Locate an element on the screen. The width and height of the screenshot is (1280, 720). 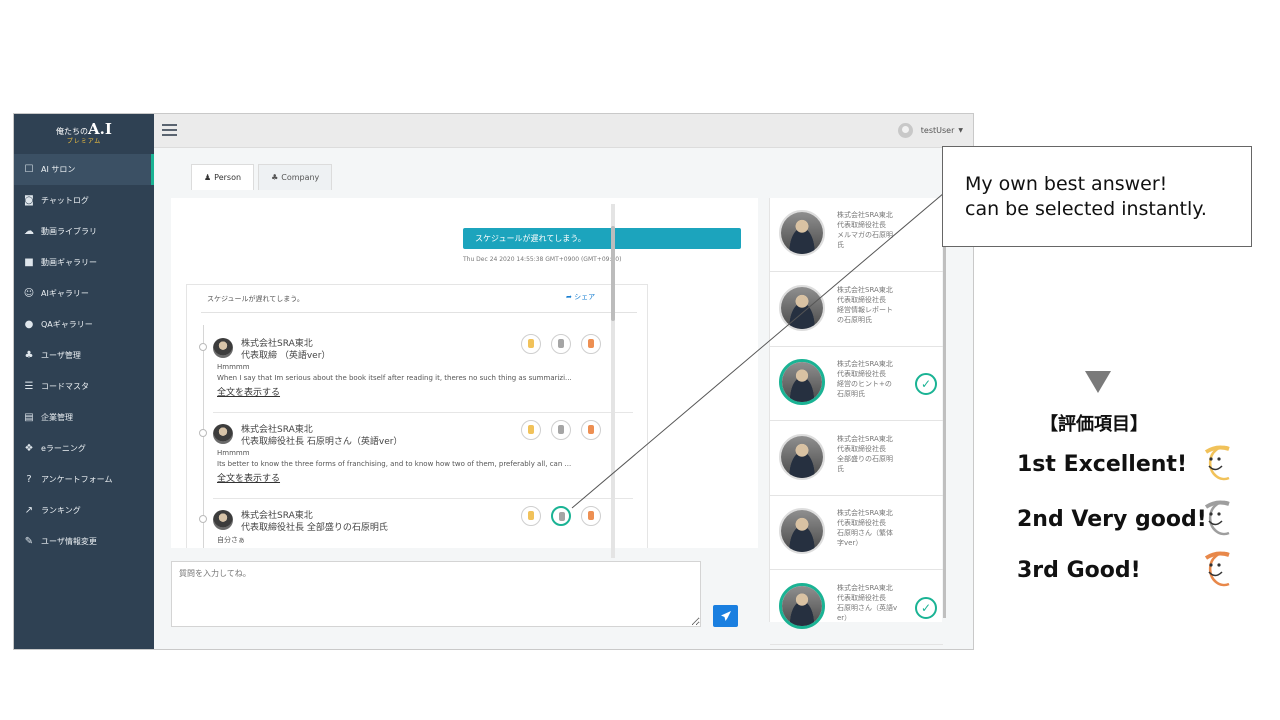
tab-person: ♟ Person is located at coordinates (223, 177).